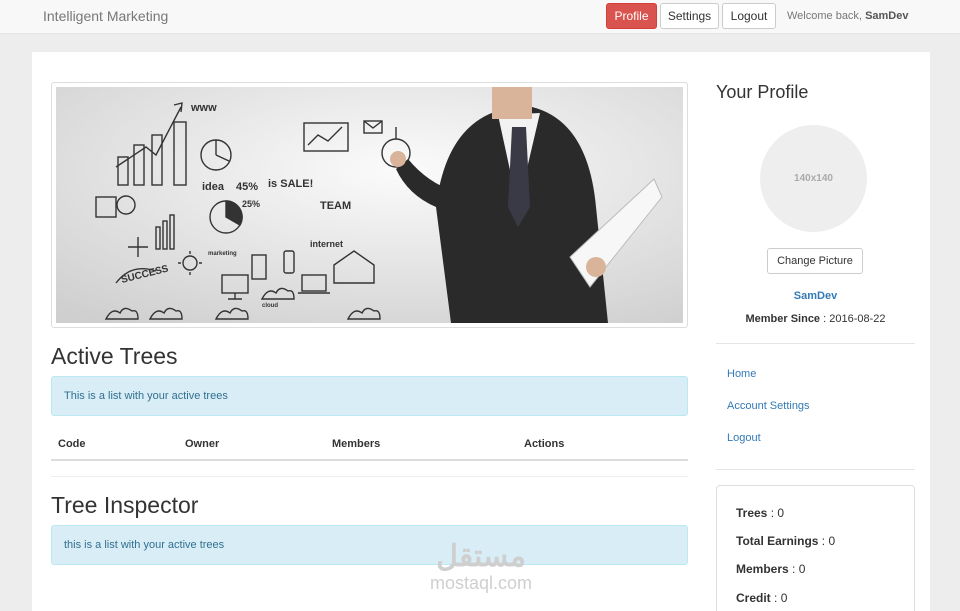 The height and width of the screenshot is (611, 960). What do you see at coordinates (213, 187) in the screenshot?
I see `hero-scribble-idea: idea` at bounding box center [213, 187].